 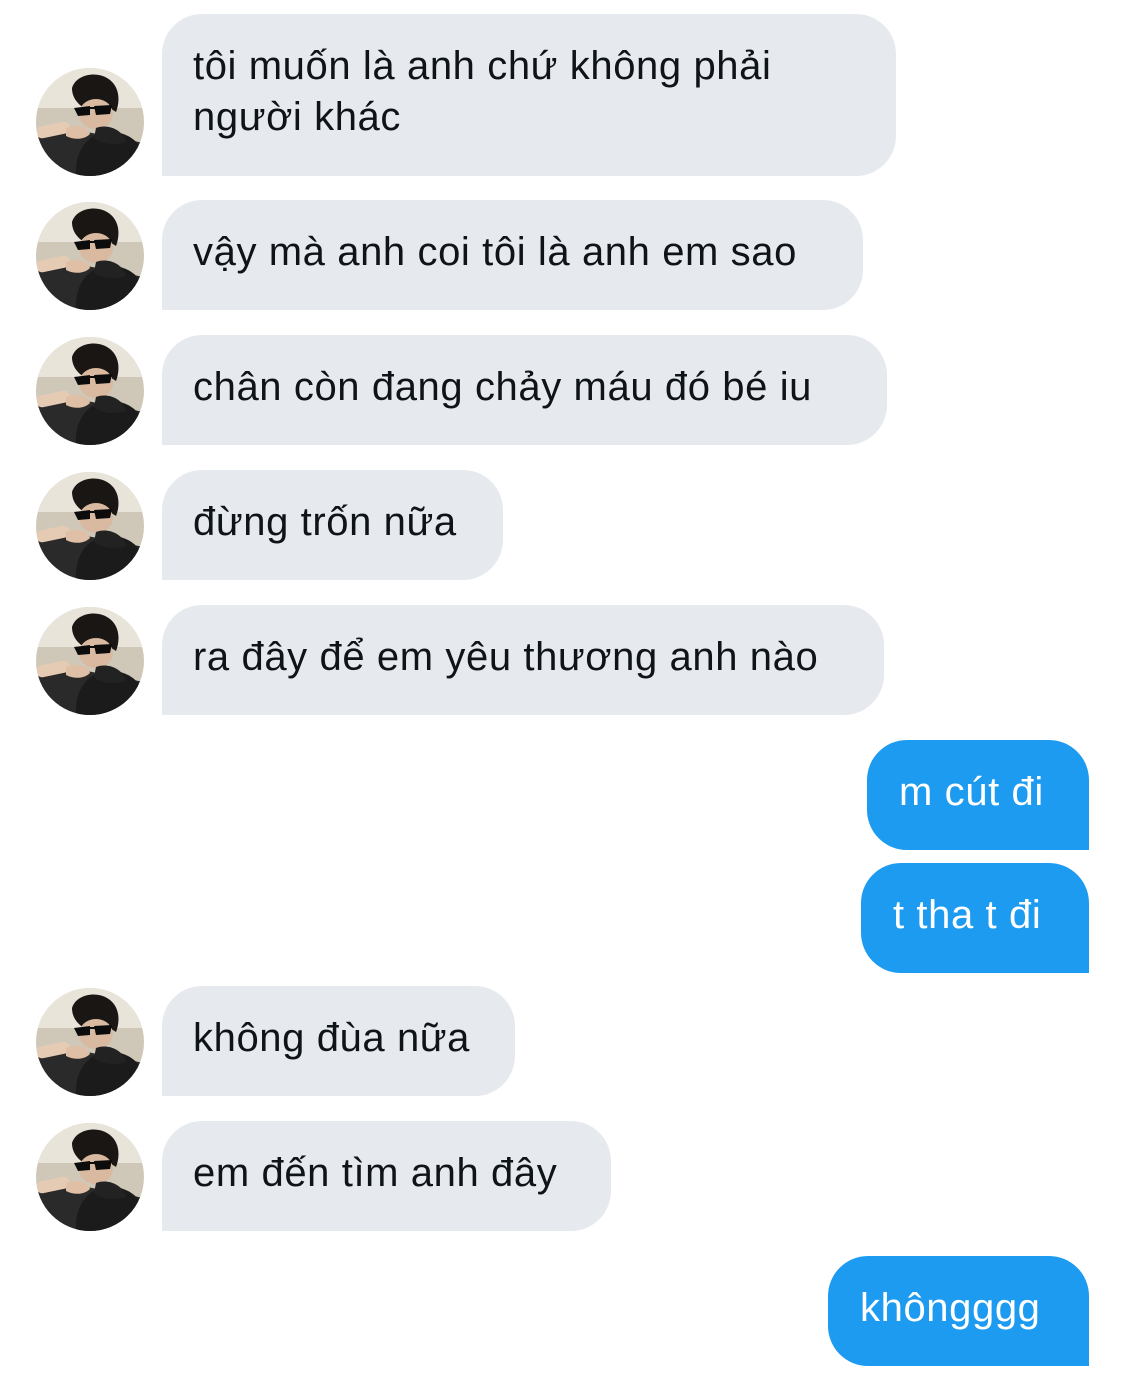 I want to click on message-row: vậy mà anh coi tôi là anh em sao, so click(x=562, y=255).